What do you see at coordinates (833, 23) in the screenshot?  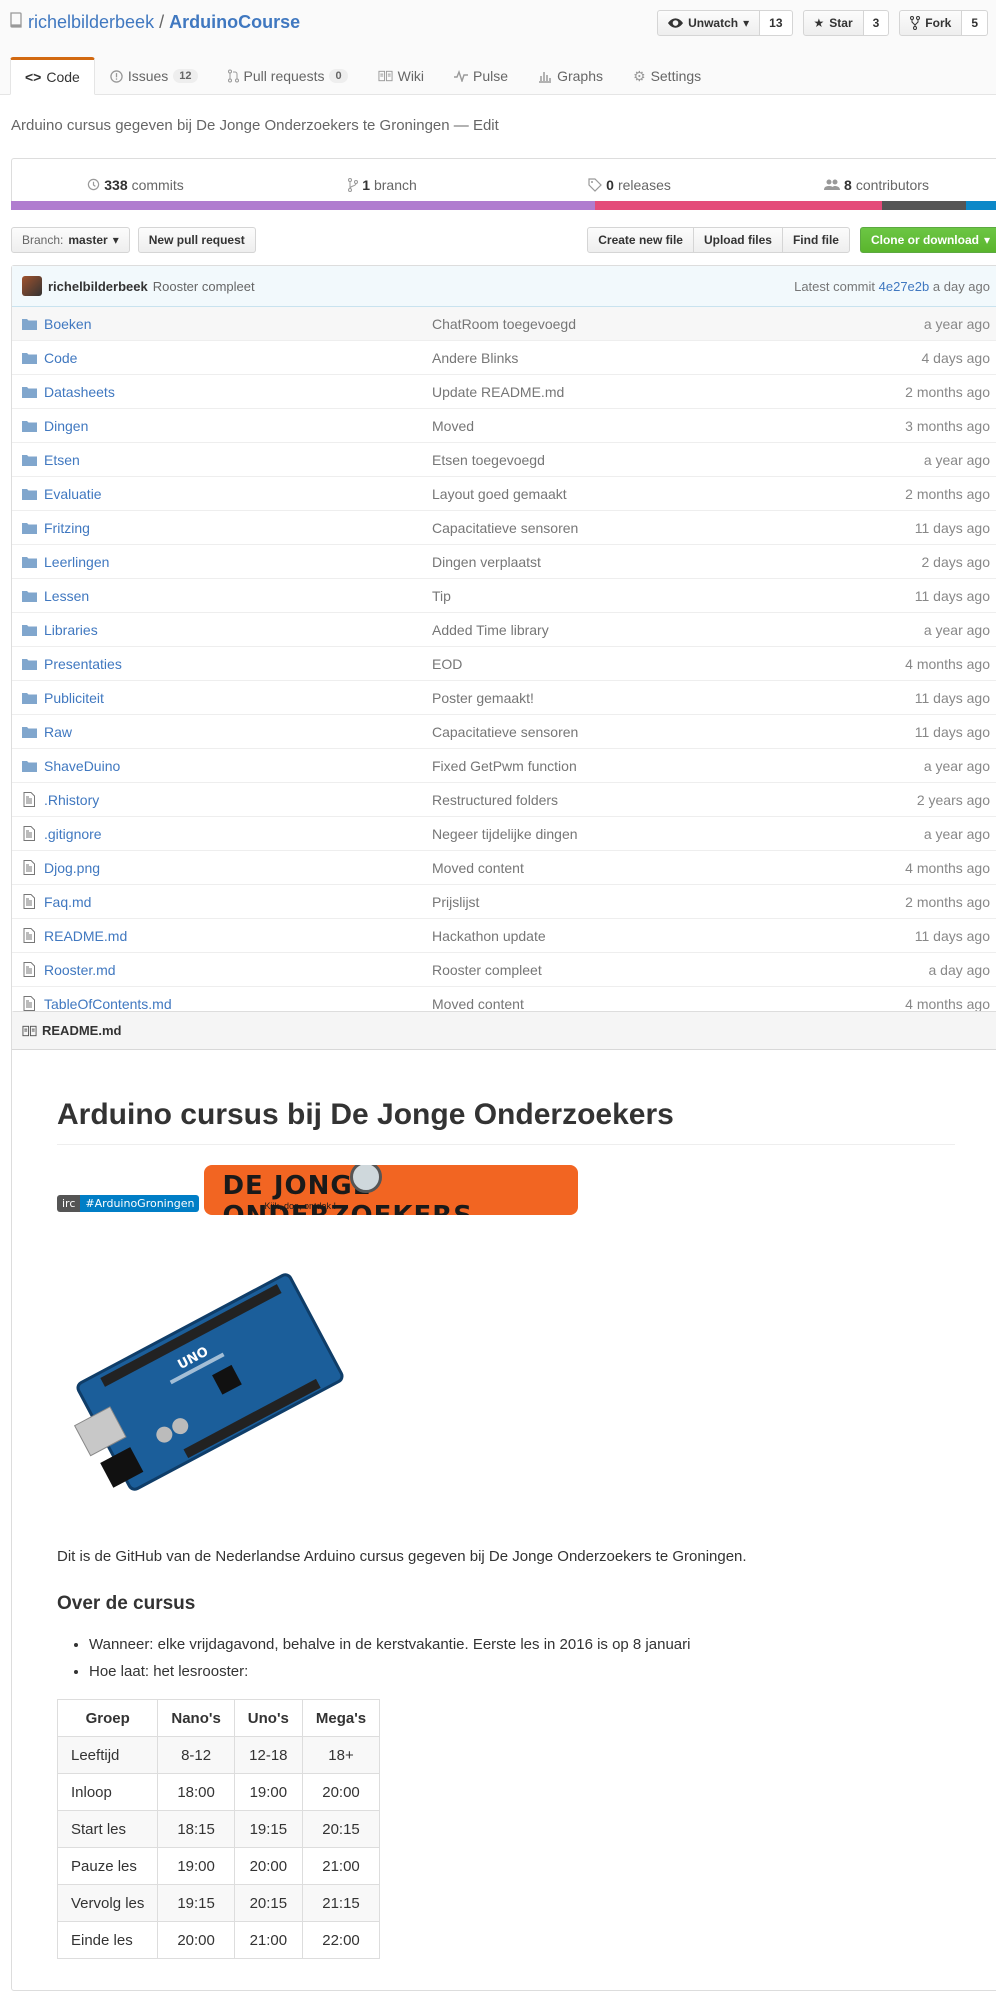 I see `star-button: ★ Star` at bounding box center [833, 23].